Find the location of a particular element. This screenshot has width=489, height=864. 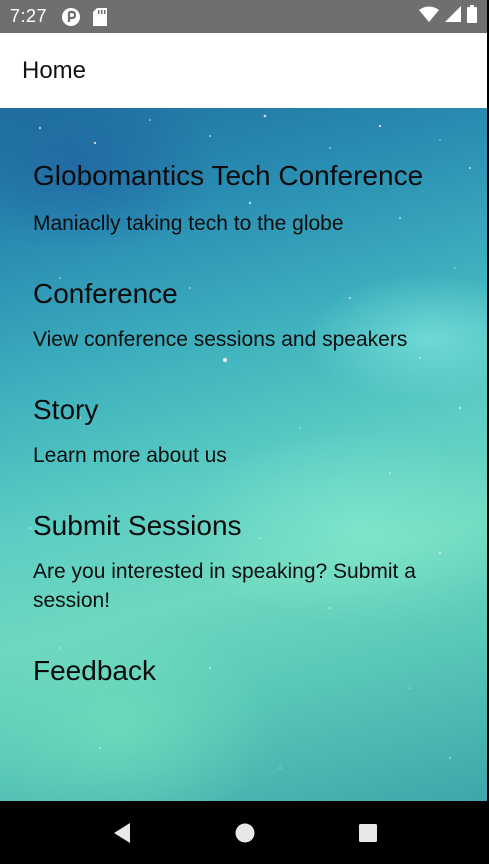

recents-icon is located at coordinates (367, 832).